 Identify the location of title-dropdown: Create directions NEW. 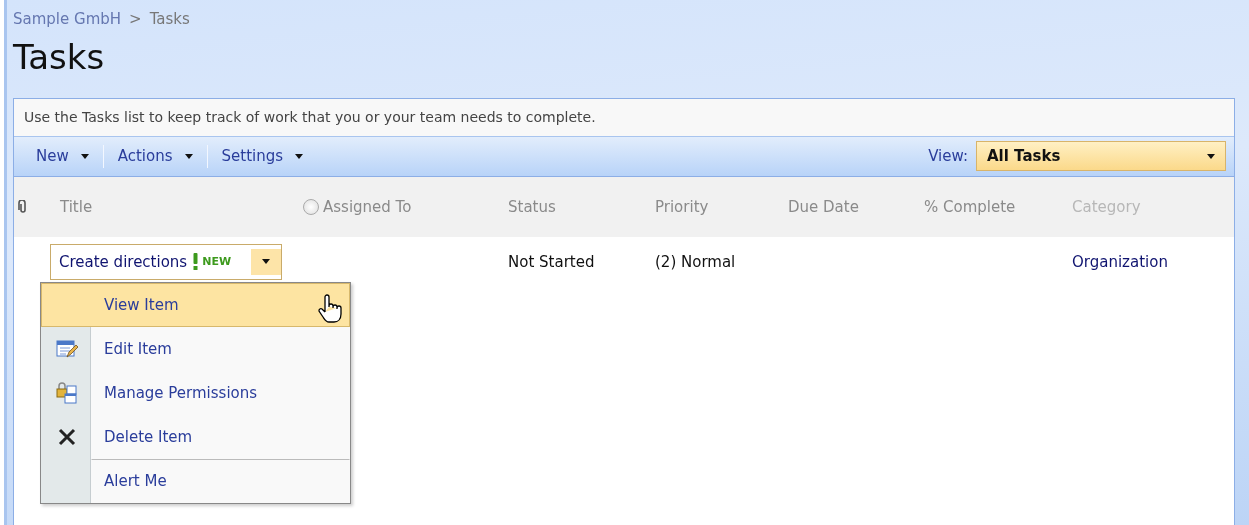
(166, 261).